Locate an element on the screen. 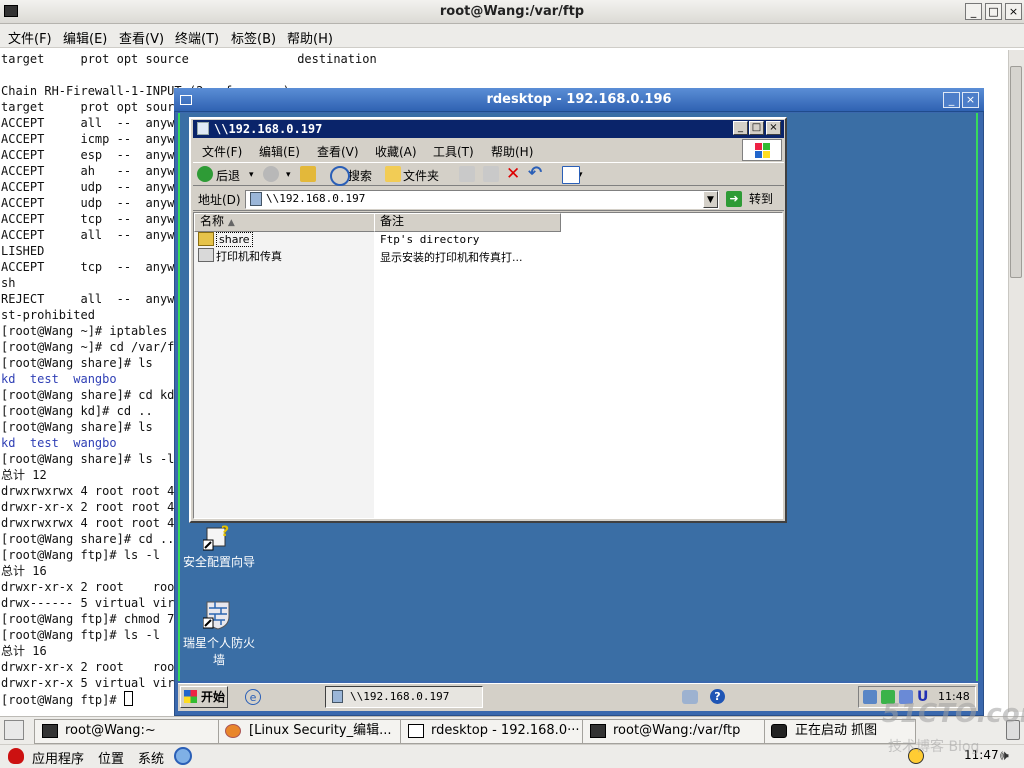  printer-icon is located at coordinates (206, 255).